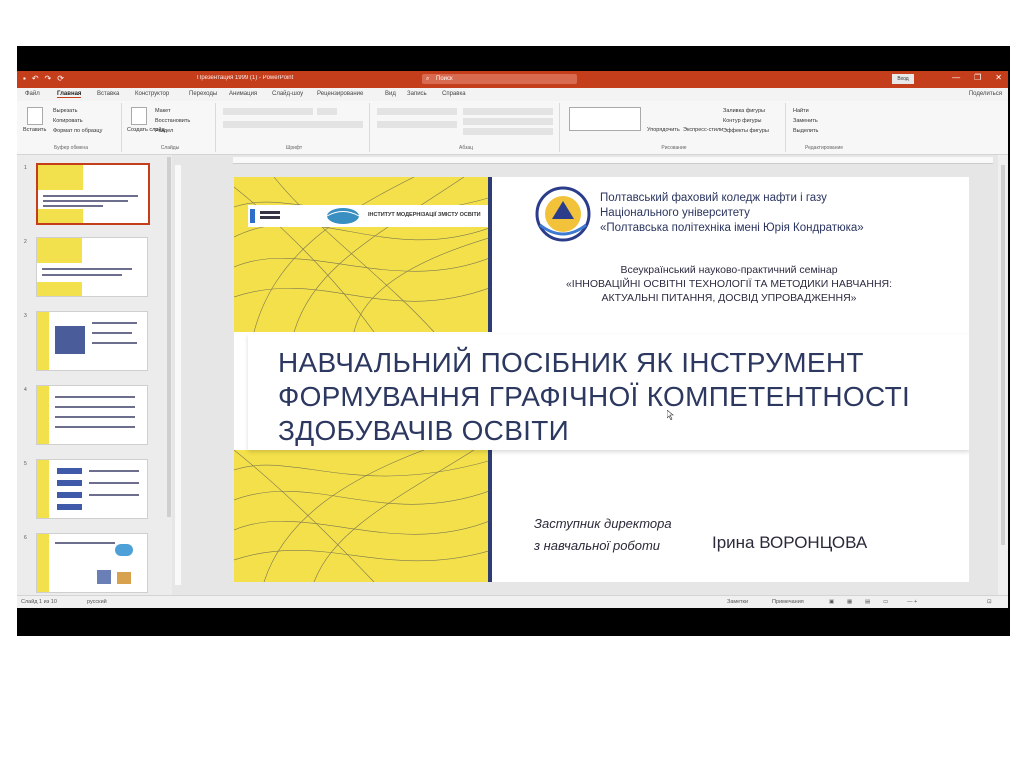 This screenshot has height=768, width=1024. I want to click on tab-record: Запись, so click(417, 94).